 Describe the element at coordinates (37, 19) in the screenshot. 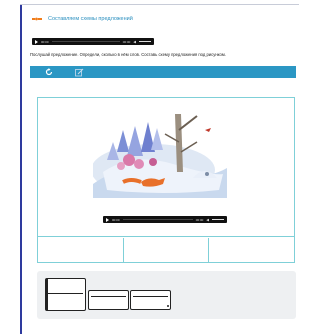

I see `pointer-hand-icon` at that location.